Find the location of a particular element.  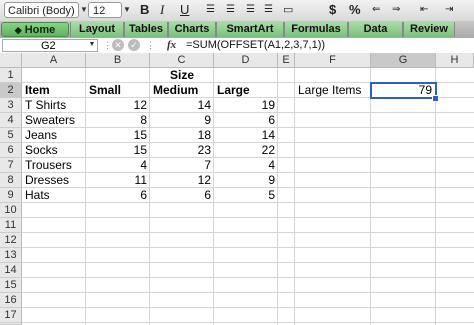

align-right-icon: ☰ is located at coordinates (250, 10).